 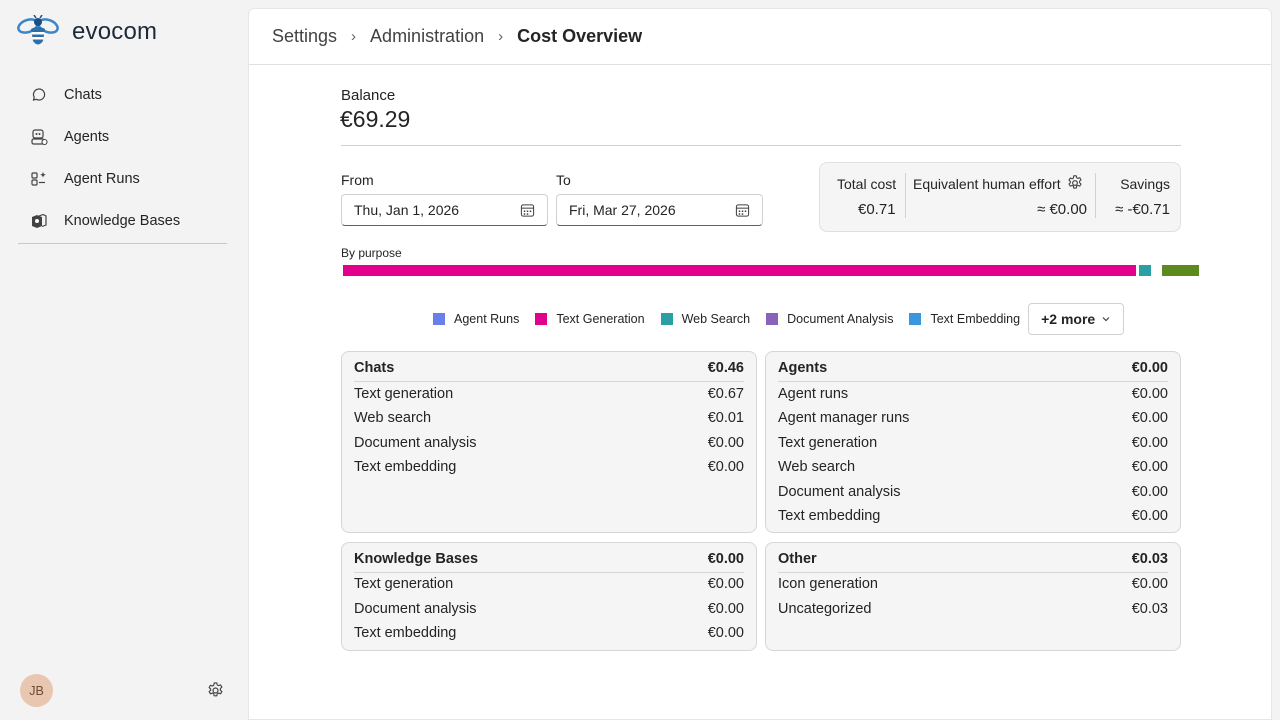 What do you see at coordinates (39, 179) in the screenshot?
I see `agent-runs-icon` at bounding box center [39, 179].